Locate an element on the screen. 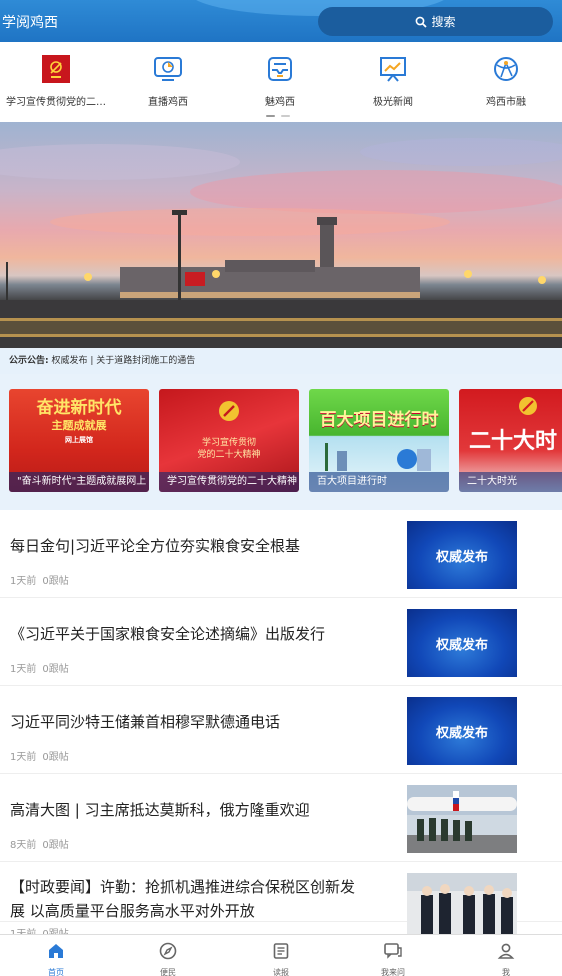 Image resolution: width=562 pixels, height=976 pixels. topic-caption: 百大项目进行时 is located at coordinates (379, 482).